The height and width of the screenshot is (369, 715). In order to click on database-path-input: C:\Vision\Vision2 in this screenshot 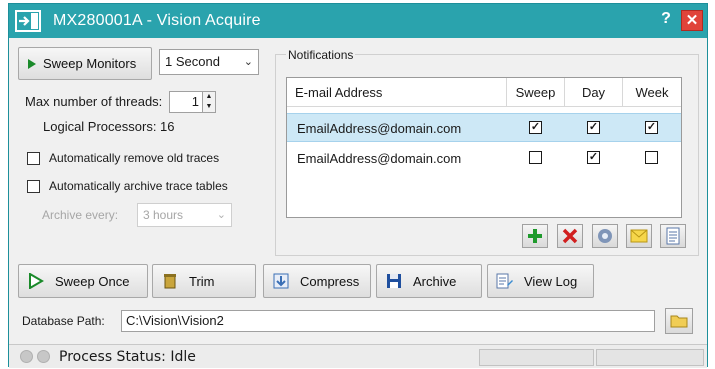, I will do `click(388, 321)`.